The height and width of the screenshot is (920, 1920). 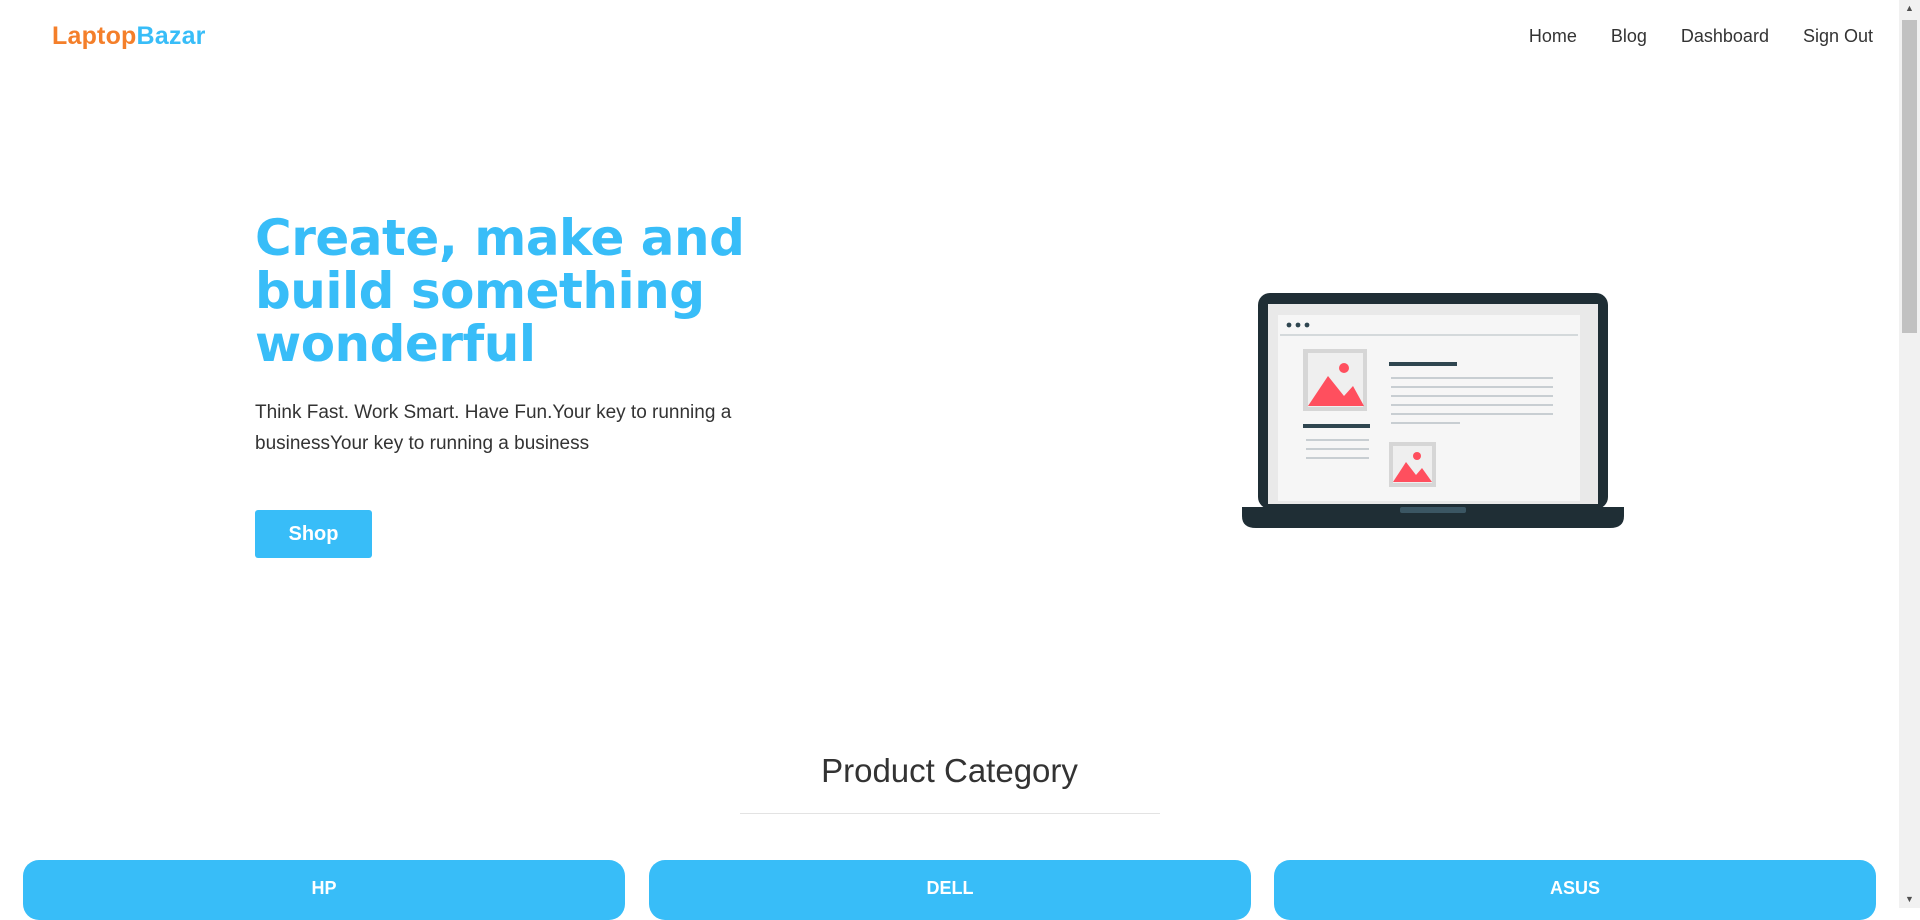 I want to click on laptop-illustration-icon, so click(x=1433, y=410).